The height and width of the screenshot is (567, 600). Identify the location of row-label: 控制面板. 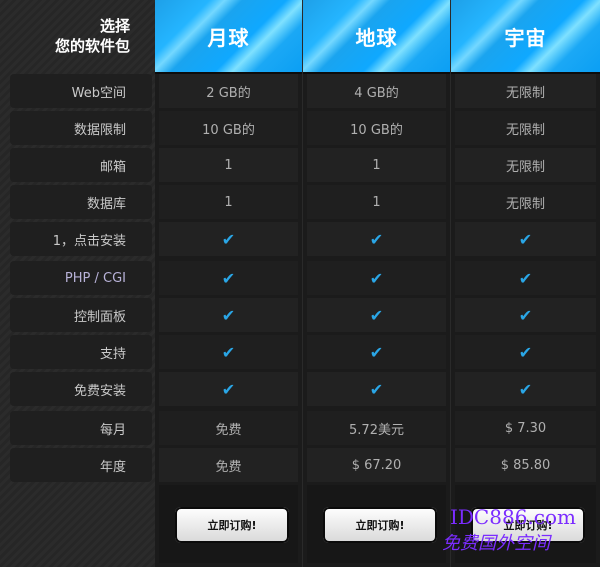
(81, 315).